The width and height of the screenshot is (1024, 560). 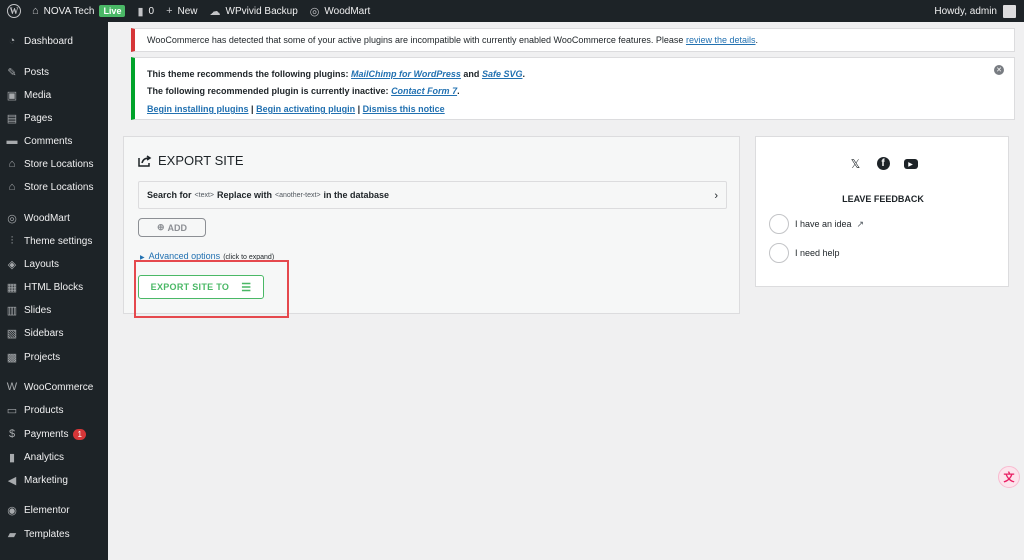 What do you see at coordinates (523, 74) in the screenshot?
I see `notice-period: .` at bounding box center [523, 74].